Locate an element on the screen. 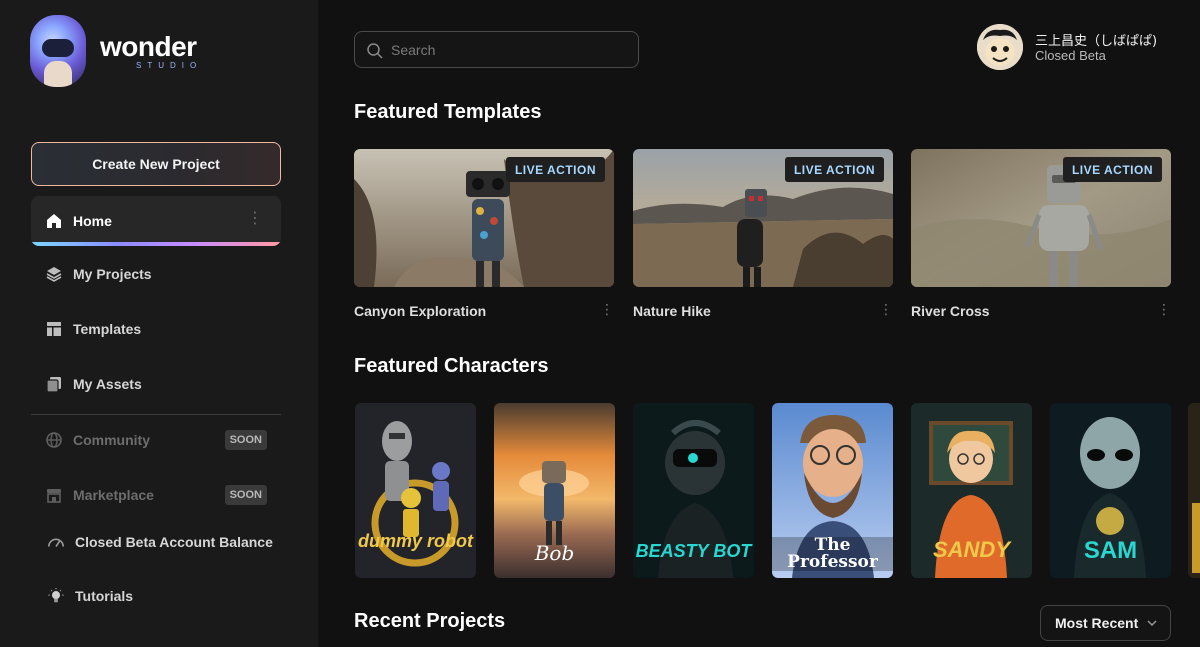 The width and height of the screenshot is (1200, 647). store-icon is located at coordinates (54, 495).